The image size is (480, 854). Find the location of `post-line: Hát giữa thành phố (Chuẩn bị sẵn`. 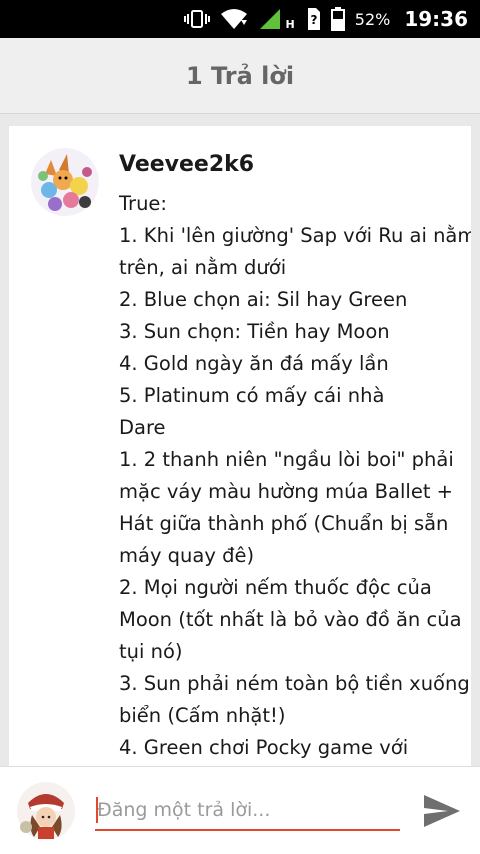

post-line: Hát giữa thành phố (Chuẩn bị sẵn is located at coordinates (284, 523).